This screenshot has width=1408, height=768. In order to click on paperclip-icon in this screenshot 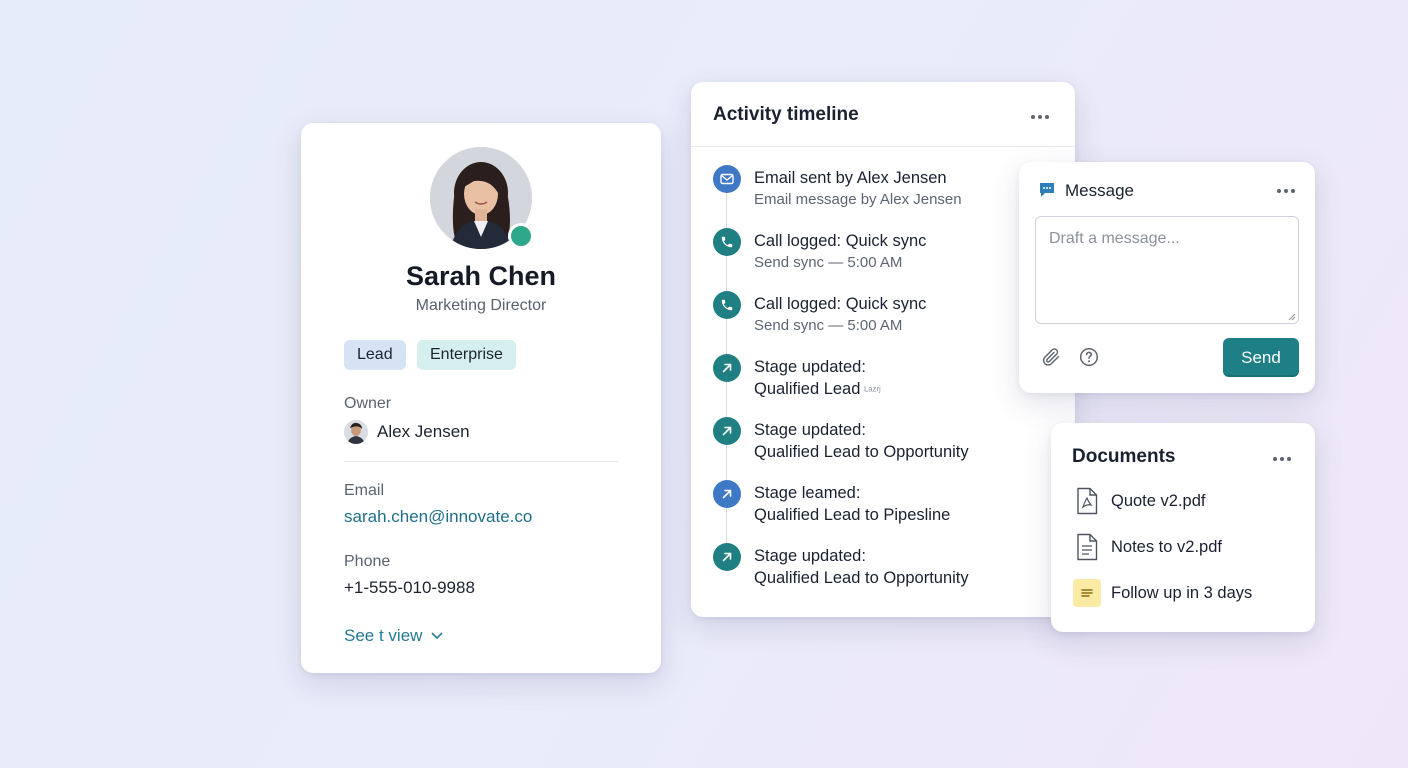, I will do `click(1051, 359)`.